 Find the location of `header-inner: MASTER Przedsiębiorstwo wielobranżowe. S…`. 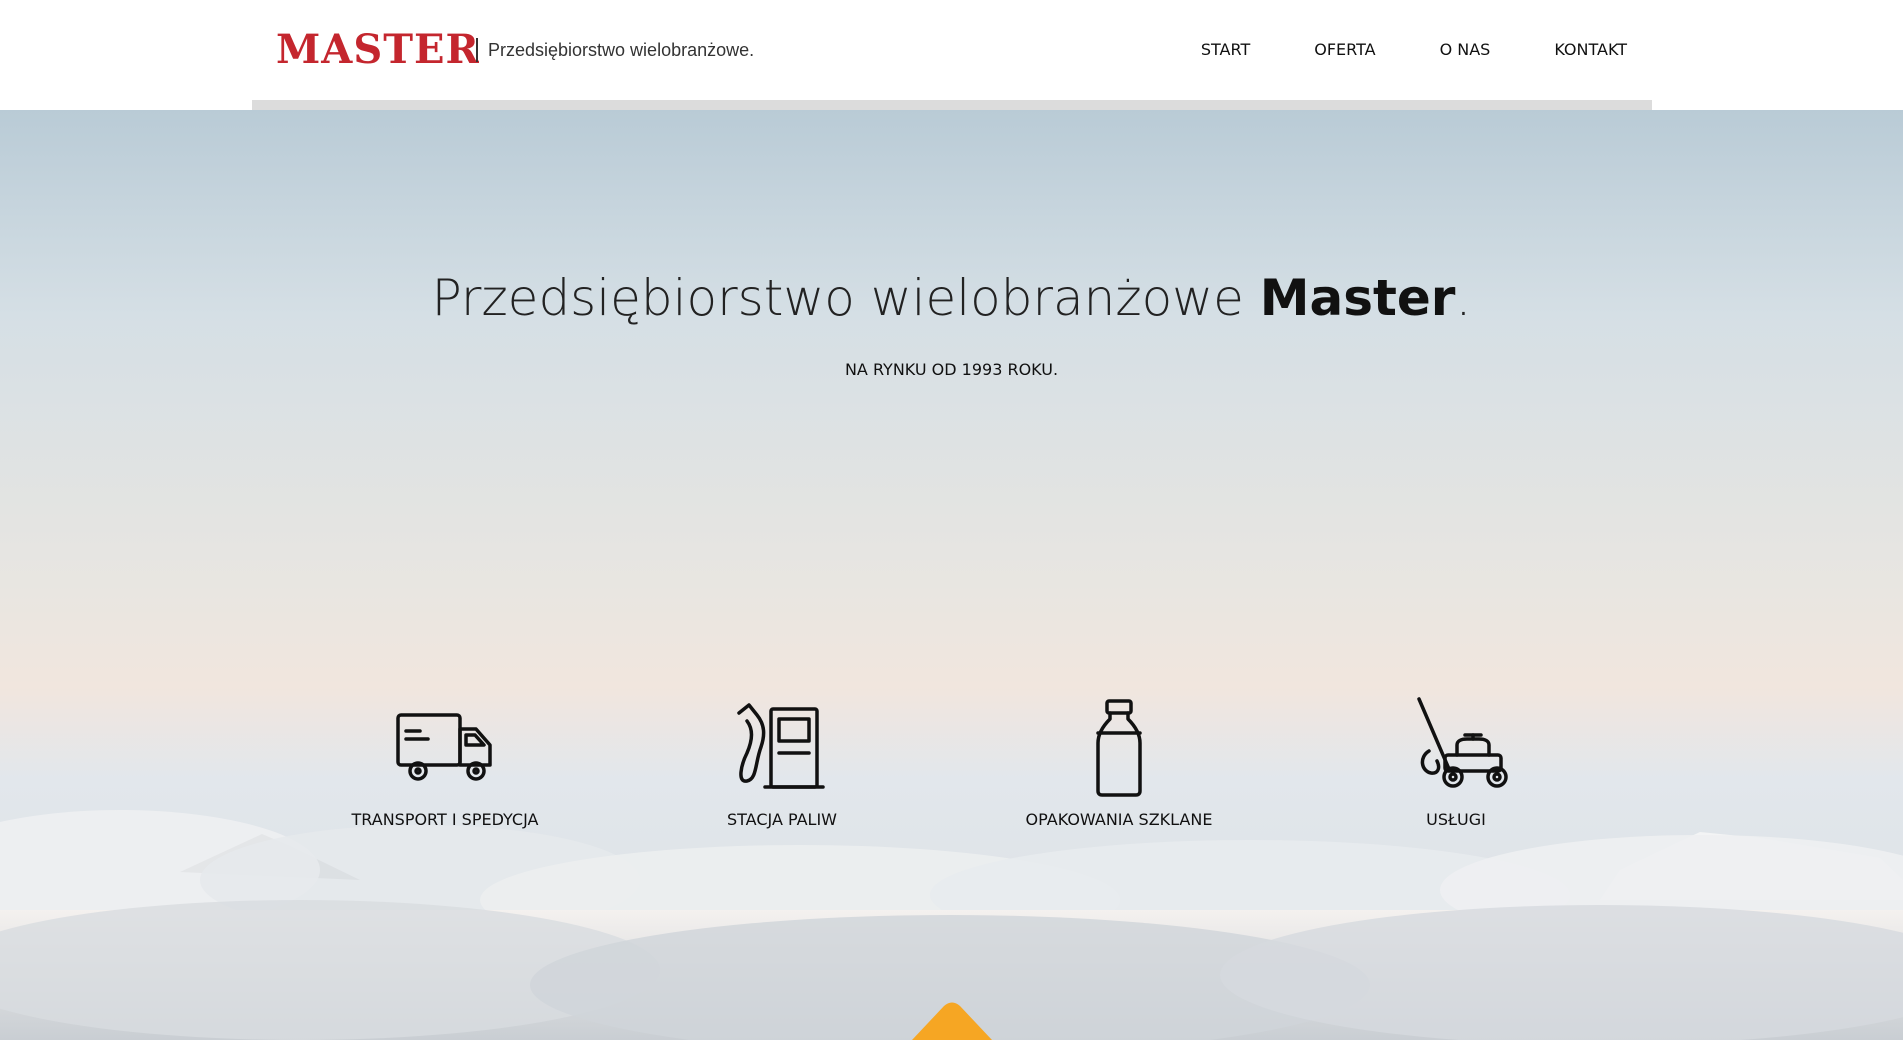

header-inner: MASTER Przedsiębiorstwo wielobranżowe. S… is located at coordinates (952, 50).